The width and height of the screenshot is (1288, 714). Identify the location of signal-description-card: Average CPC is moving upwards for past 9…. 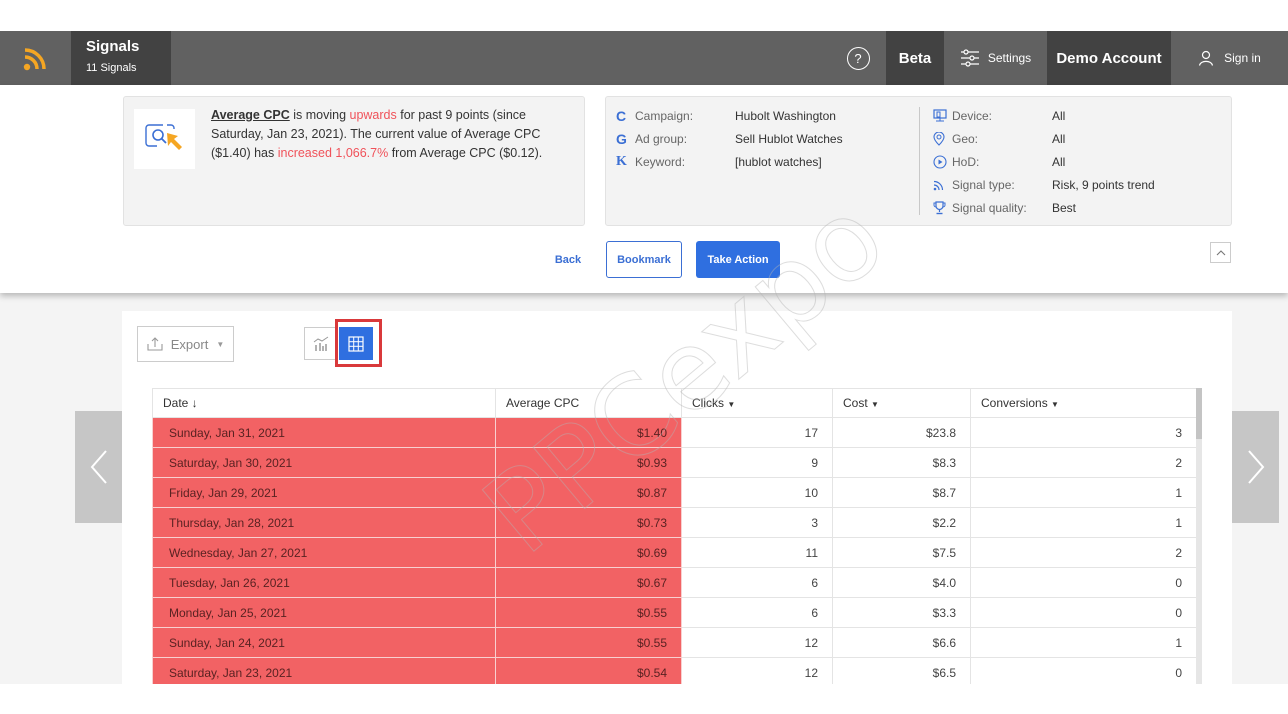
(354, 161).